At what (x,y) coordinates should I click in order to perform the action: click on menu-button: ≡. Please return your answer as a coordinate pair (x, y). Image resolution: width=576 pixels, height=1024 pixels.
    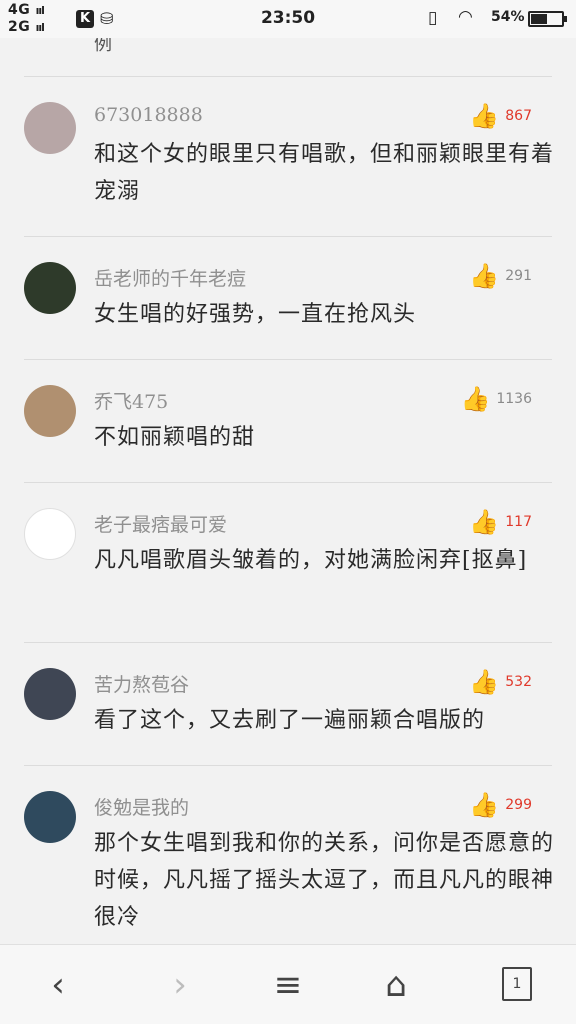
    Looking at the image, I should click on (288, 985).